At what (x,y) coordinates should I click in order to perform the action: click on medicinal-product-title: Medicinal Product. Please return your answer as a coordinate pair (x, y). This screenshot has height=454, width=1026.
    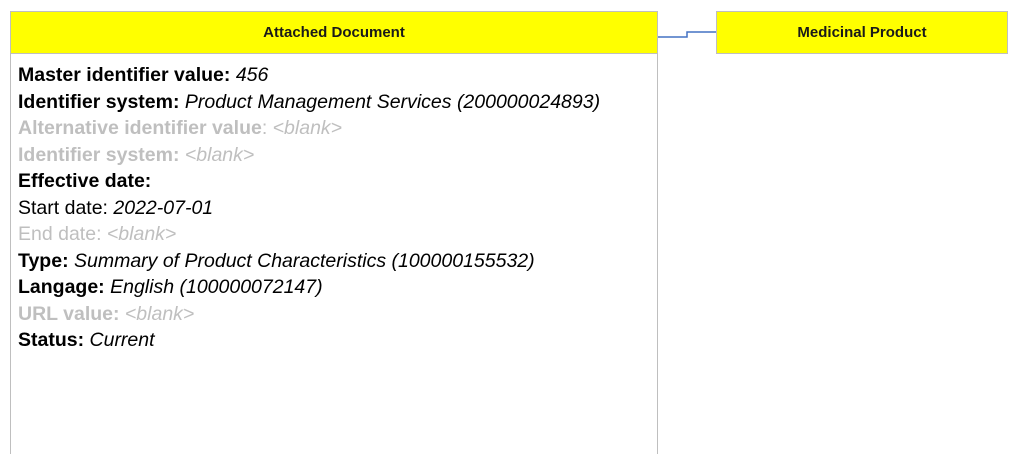
    Looking at the image, I should click on (862, 32).